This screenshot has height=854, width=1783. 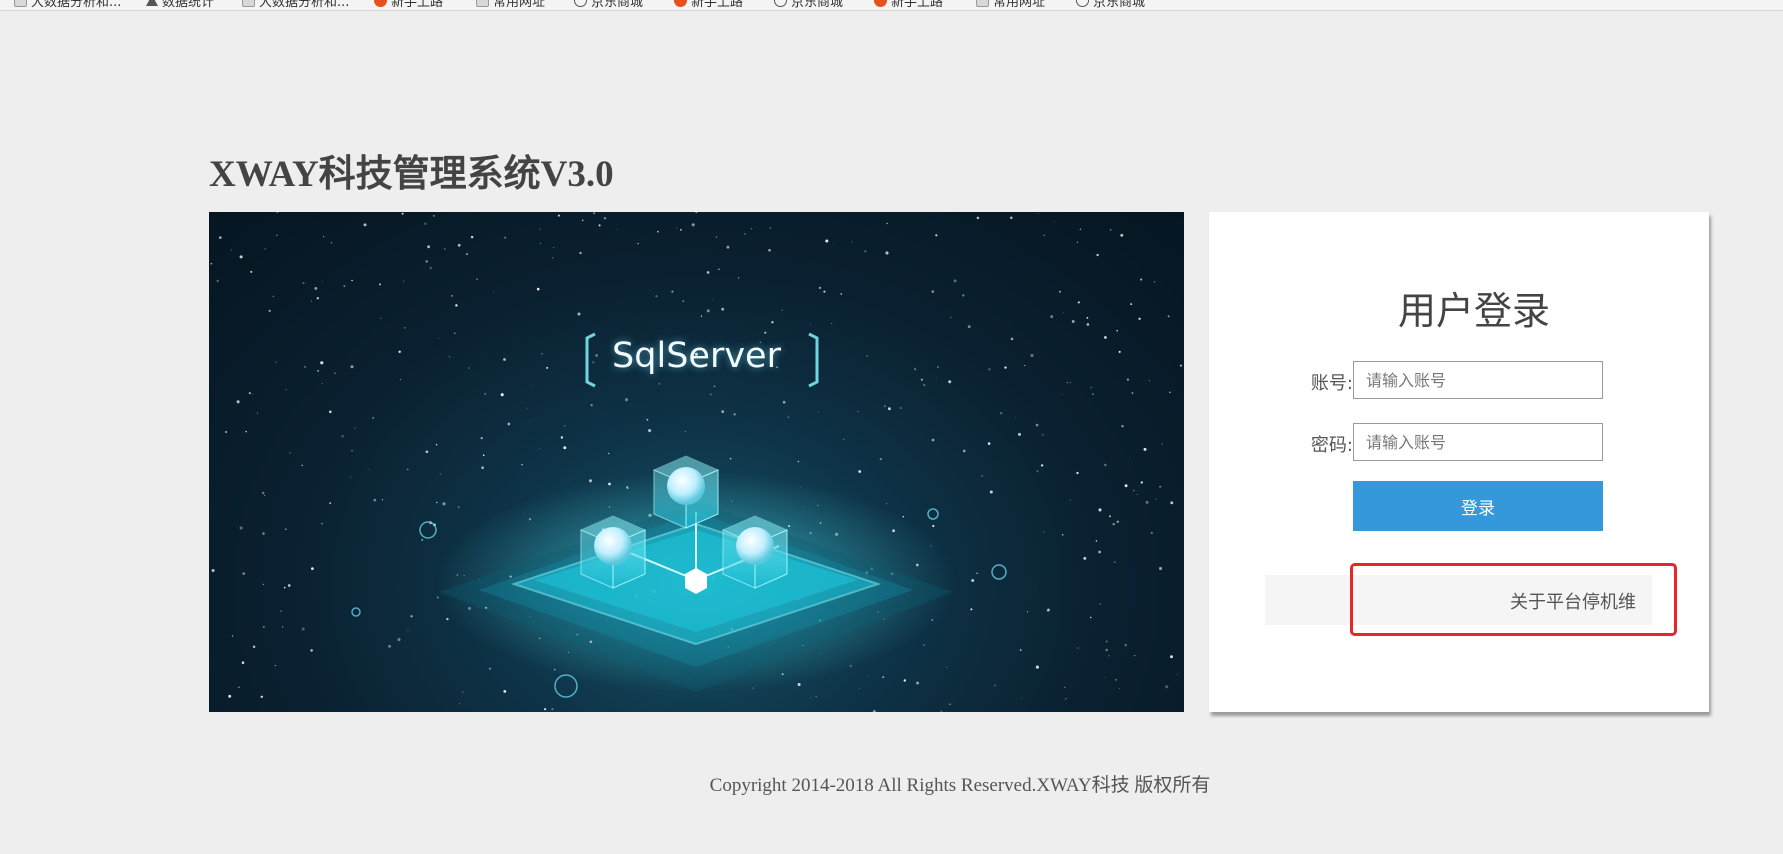 What do you see at coordinates (1331, 383) in the screenshot?
I see `account-label: 账号:` at bounding box center [1331, 383].